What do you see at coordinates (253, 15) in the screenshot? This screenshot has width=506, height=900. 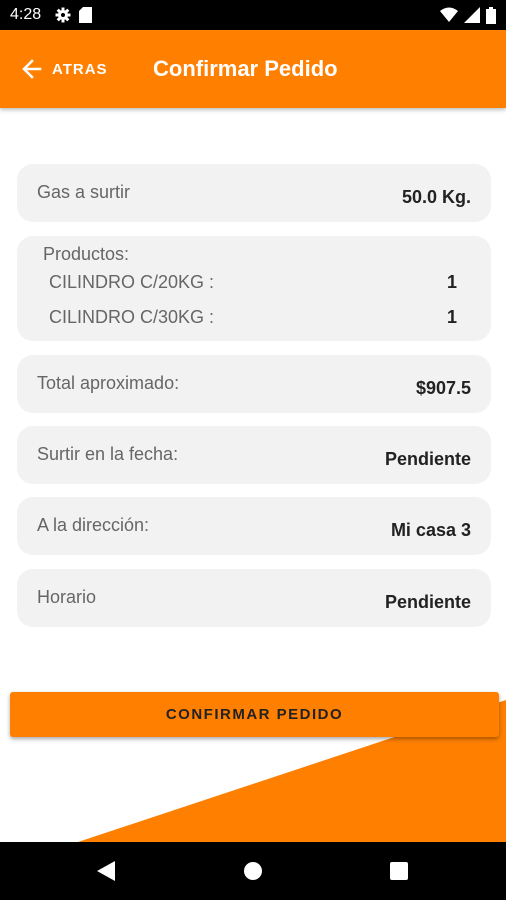 I see `status-bar: 4:28` at bounding box center [253, 15].